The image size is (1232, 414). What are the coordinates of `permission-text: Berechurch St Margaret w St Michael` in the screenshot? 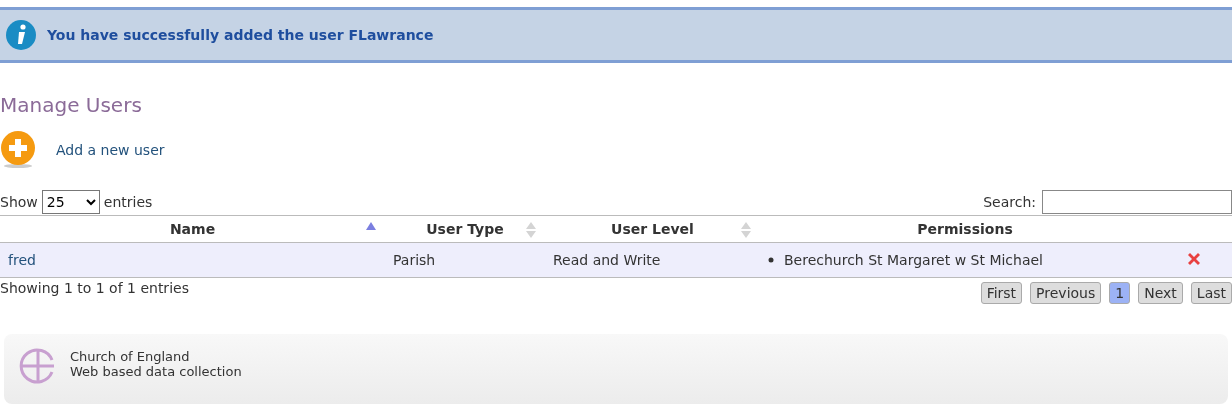 It's located at (913, 260).